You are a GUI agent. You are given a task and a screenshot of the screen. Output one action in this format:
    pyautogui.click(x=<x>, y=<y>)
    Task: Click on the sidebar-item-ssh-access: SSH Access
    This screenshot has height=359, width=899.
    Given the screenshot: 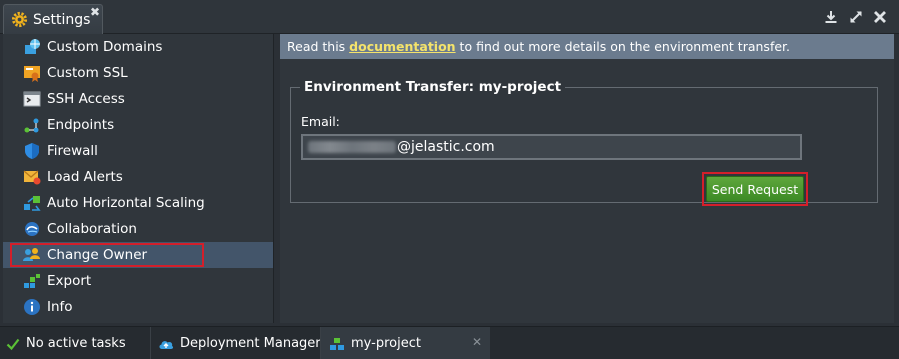 What is the action you would take?
    pyautogui.click(x=138, y=99)
    